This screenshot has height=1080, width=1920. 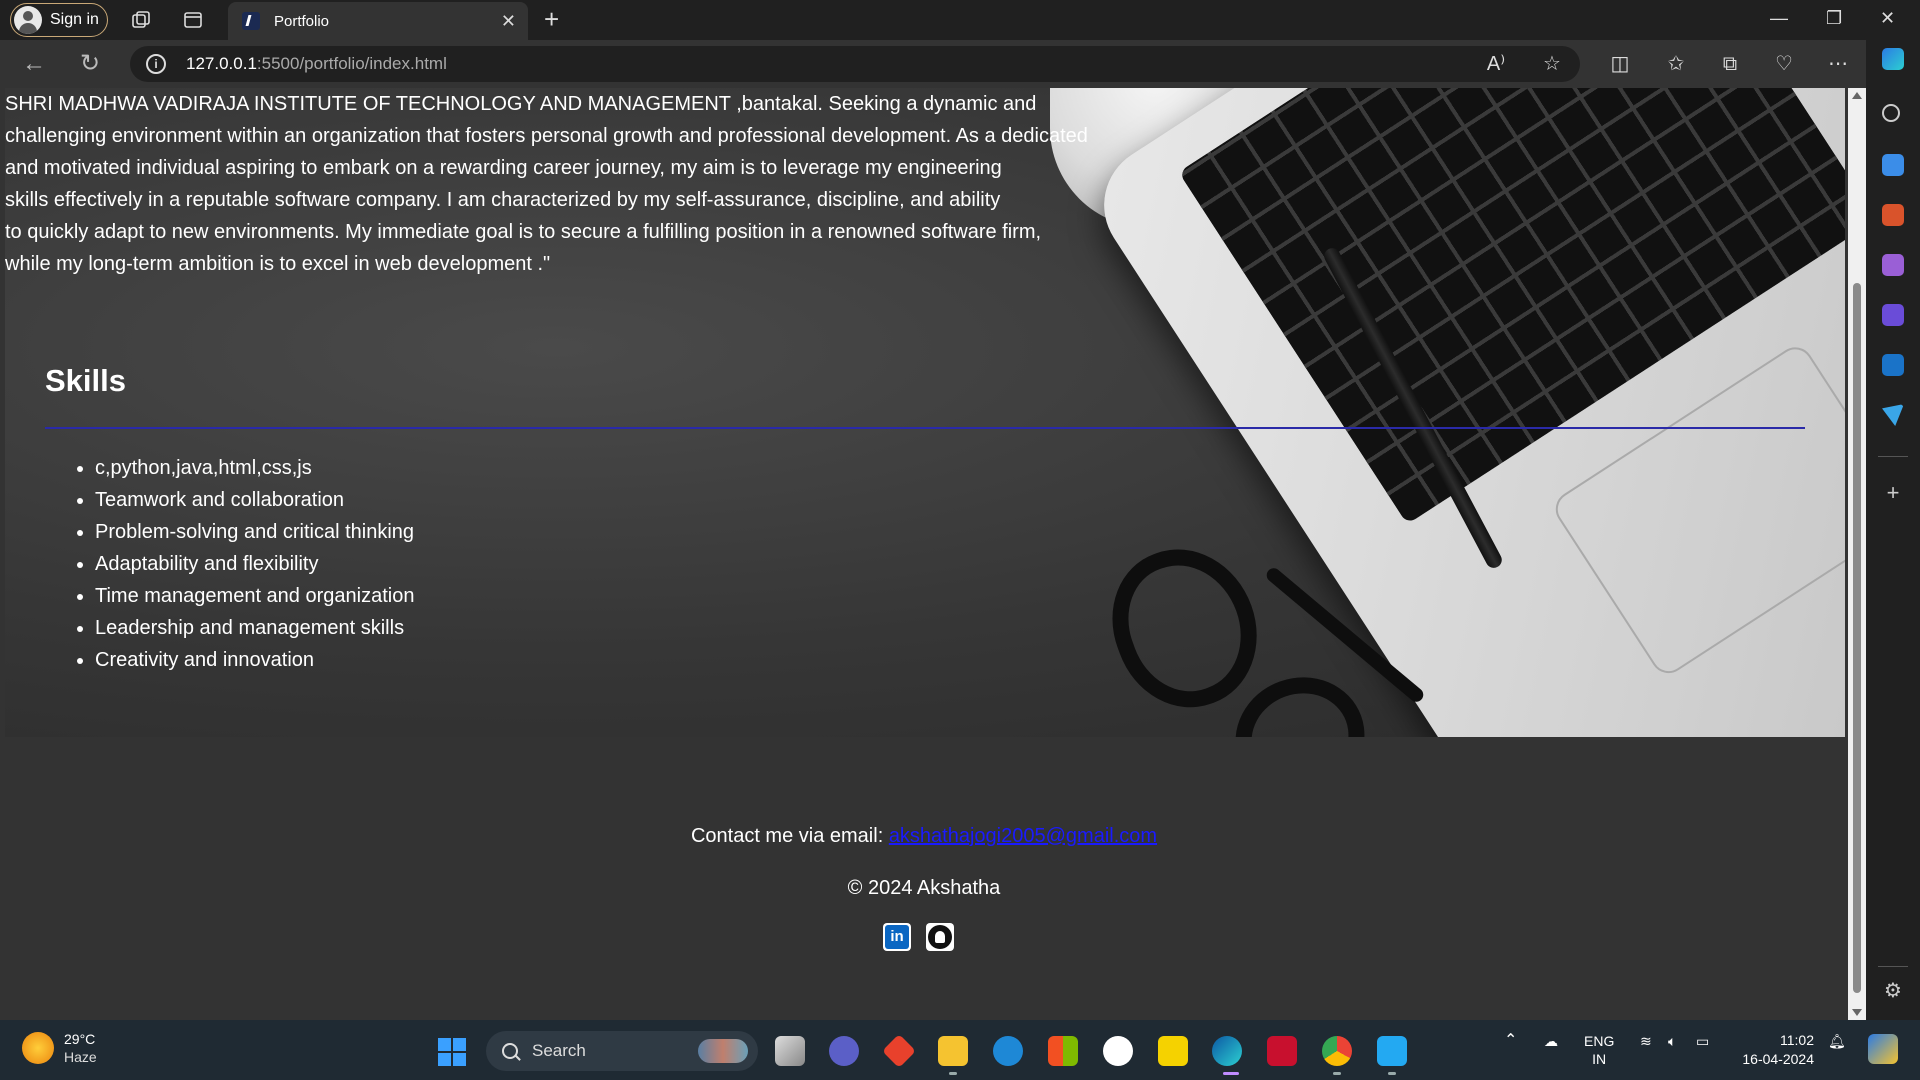 I want to click on clock-time: 11:02, so click(x=1797, y=1040).